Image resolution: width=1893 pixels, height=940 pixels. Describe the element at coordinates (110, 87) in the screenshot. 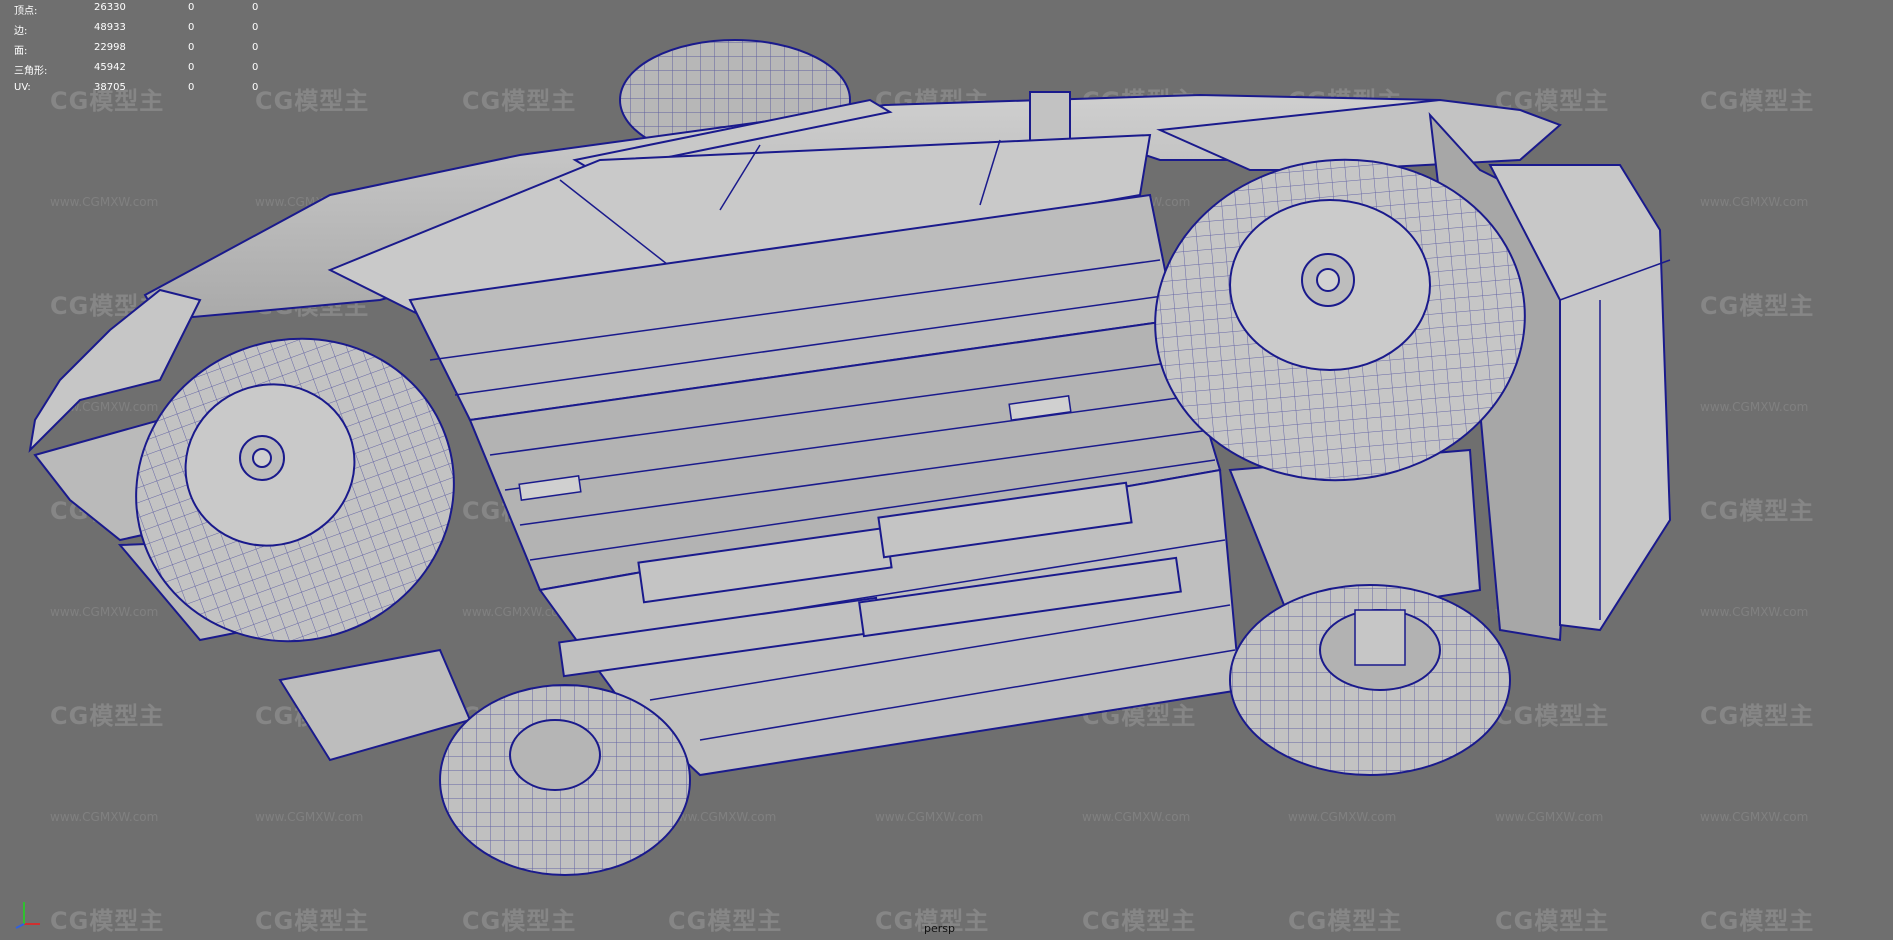

I see `hud-stat-value: 38705` at that location.